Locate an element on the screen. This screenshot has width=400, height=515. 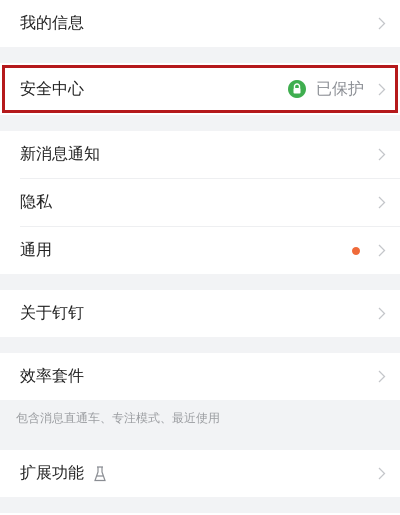
settings-row: 安全中心 已保护 is located at coordinates (200, 89).